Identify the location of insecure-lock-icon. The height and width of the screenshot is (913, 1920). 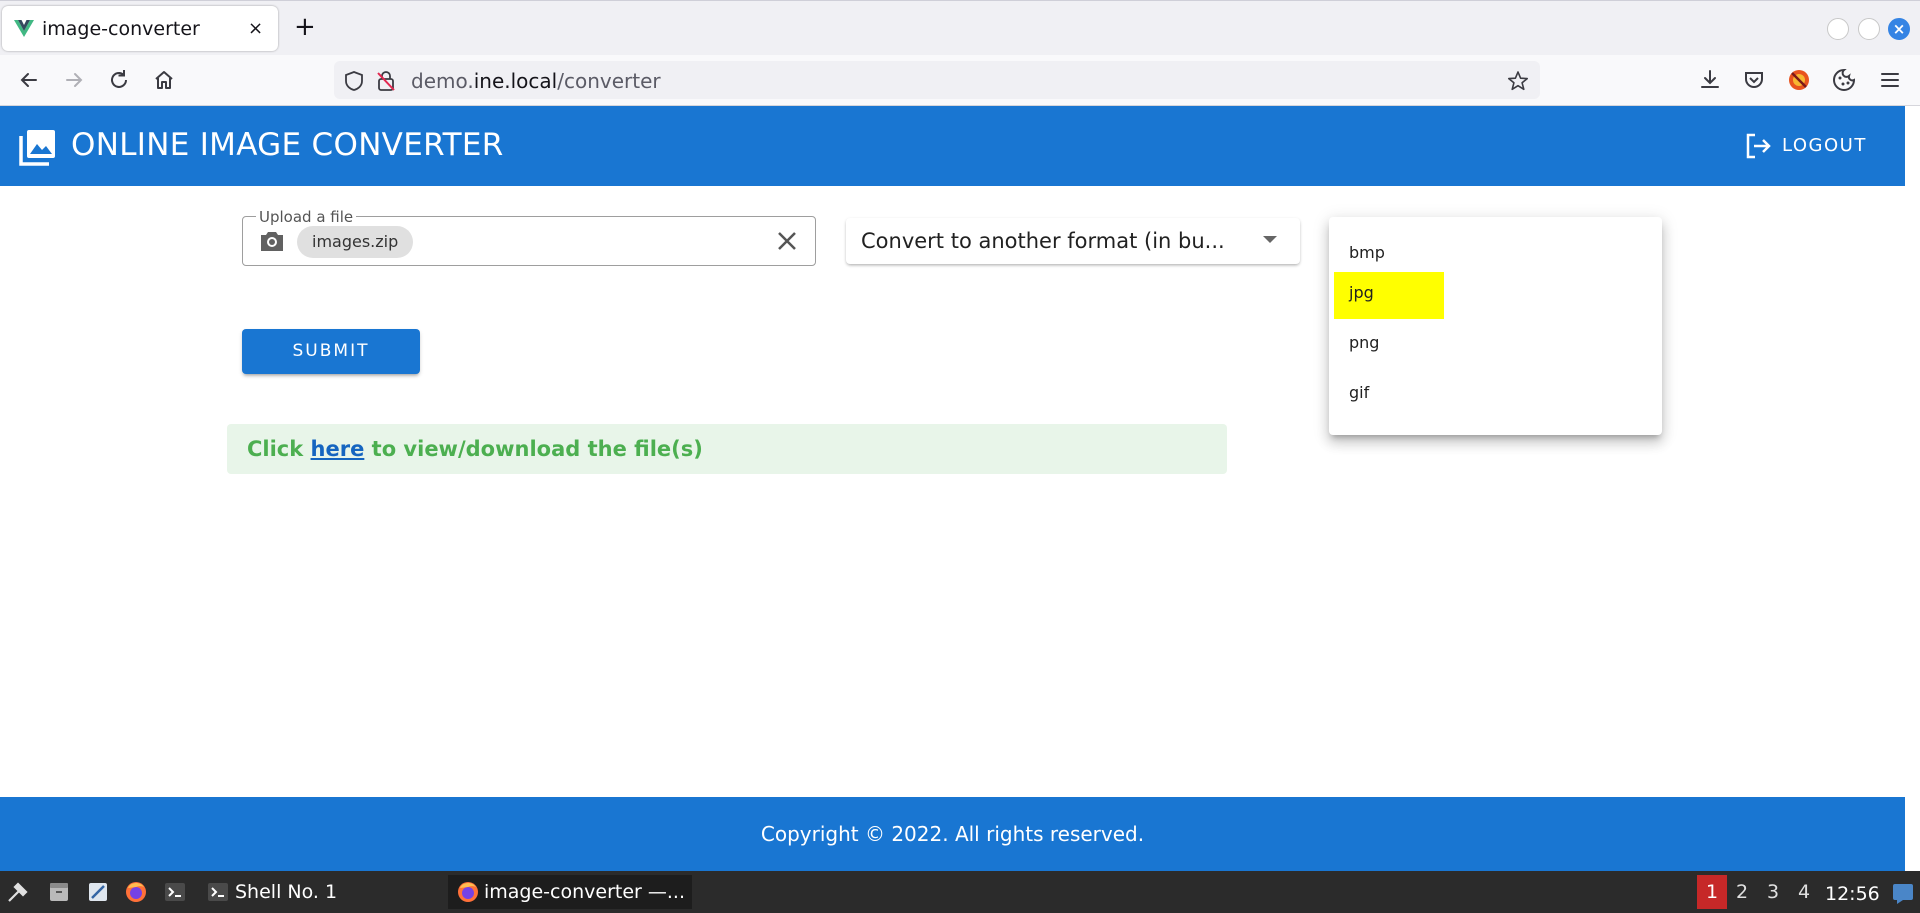
(386, 81).